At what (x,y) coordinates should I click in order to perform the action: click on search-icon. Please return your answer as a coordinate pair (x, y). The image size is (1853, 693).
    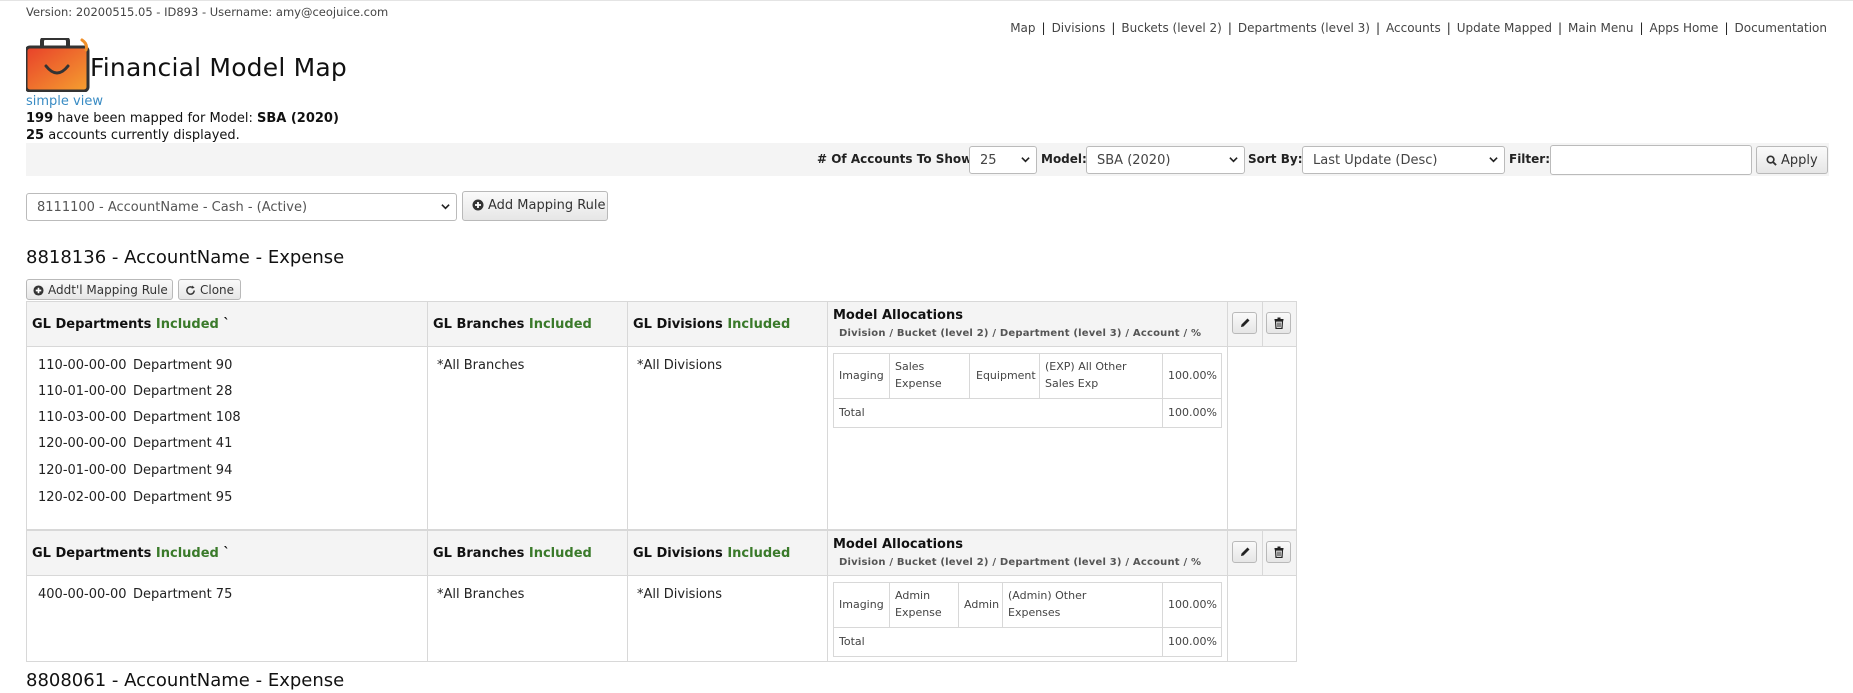
    Looking at the image, I should click on (1771, 160).